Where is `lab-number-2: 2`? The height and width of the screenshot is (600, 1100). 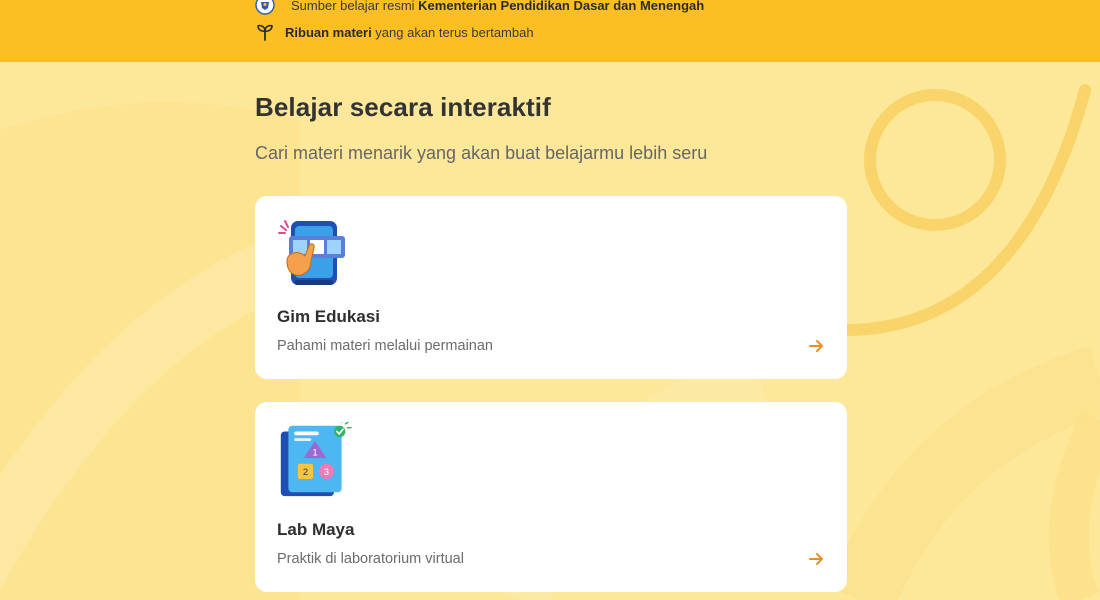 lab-number-2: 2 is located at coordinates (305, 472).